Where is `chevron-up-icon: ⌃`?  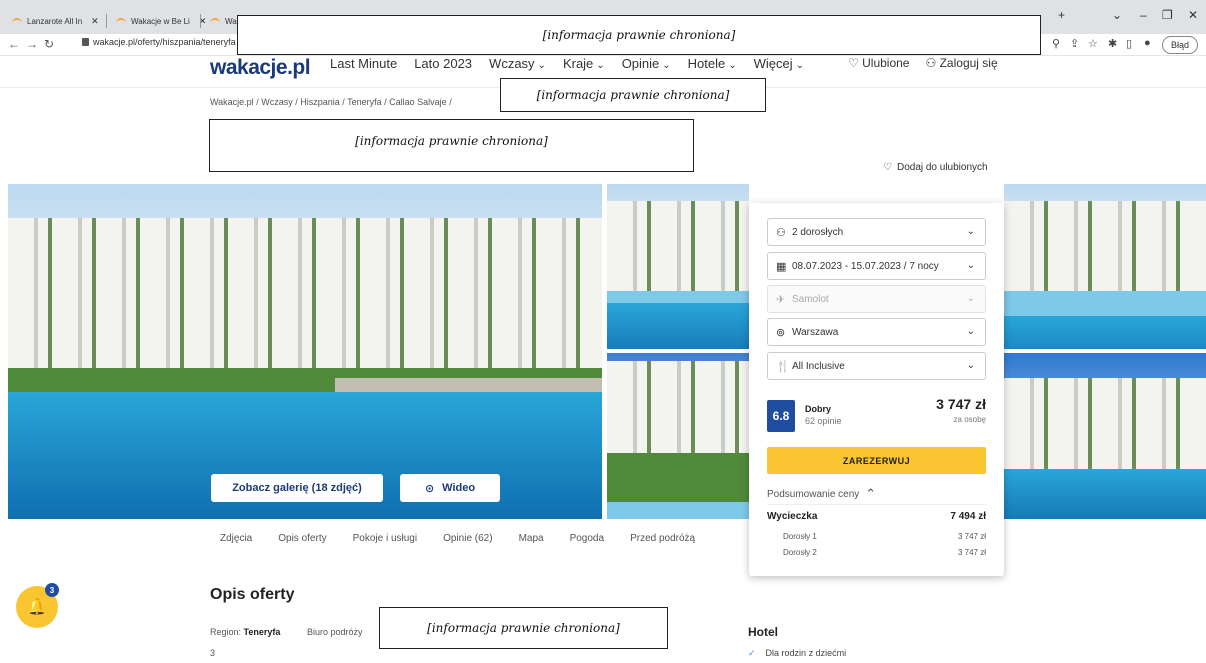
chevron-up-icon: ⌃ is located at coordinates (871, 493).